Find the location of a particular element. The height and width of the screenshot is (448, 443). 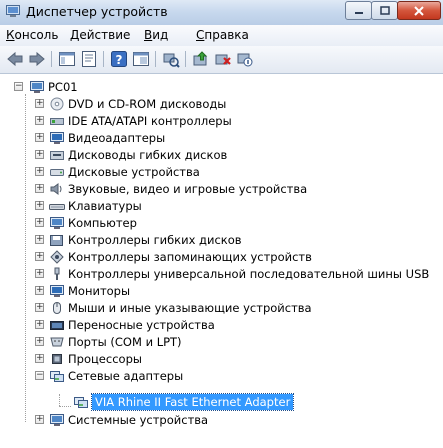

tree-item-network-adapters: − Сетевые адаптеры is located at coordinates (109, 375).